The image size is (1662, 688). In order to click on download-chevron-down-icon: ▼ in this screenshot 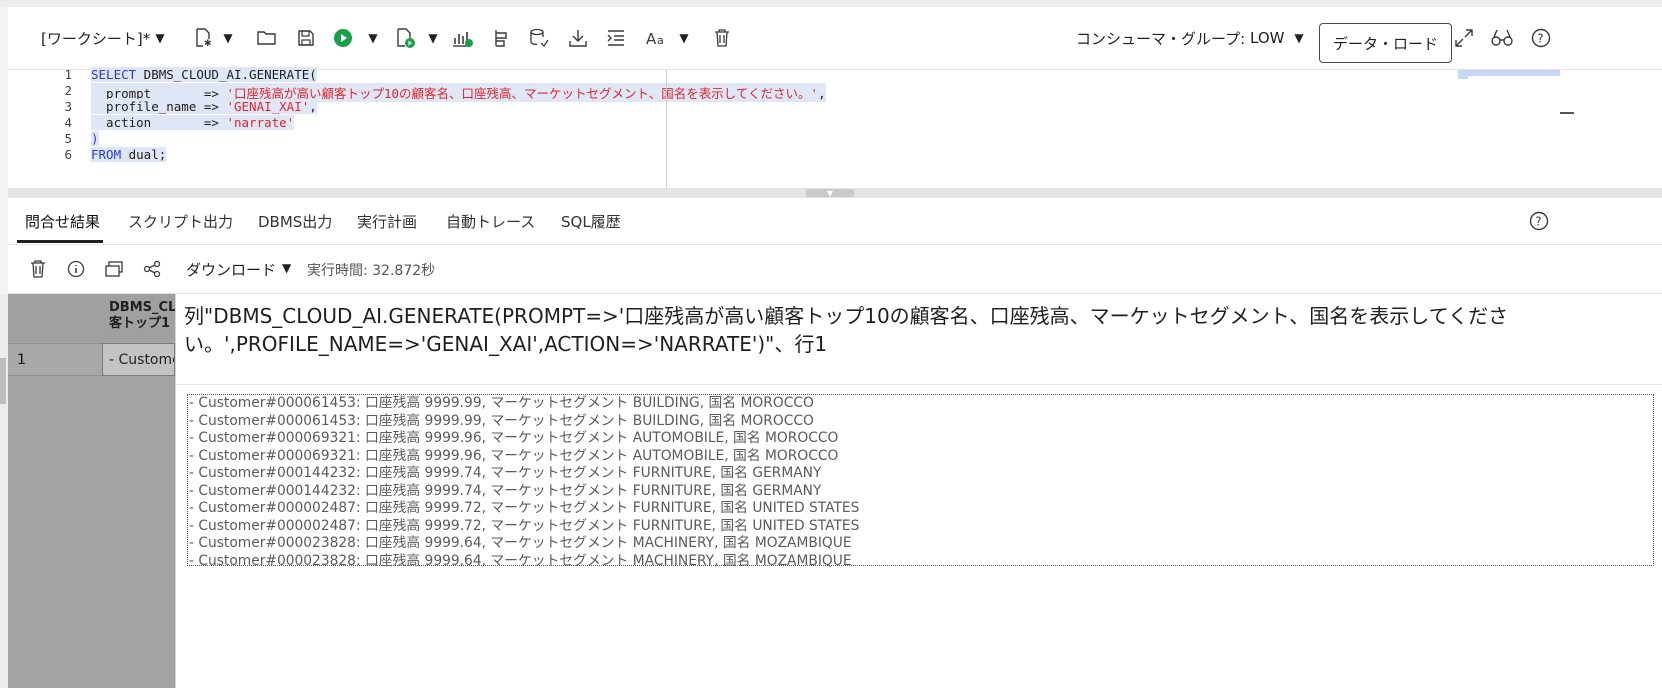, I will do `click(286, 268)`.